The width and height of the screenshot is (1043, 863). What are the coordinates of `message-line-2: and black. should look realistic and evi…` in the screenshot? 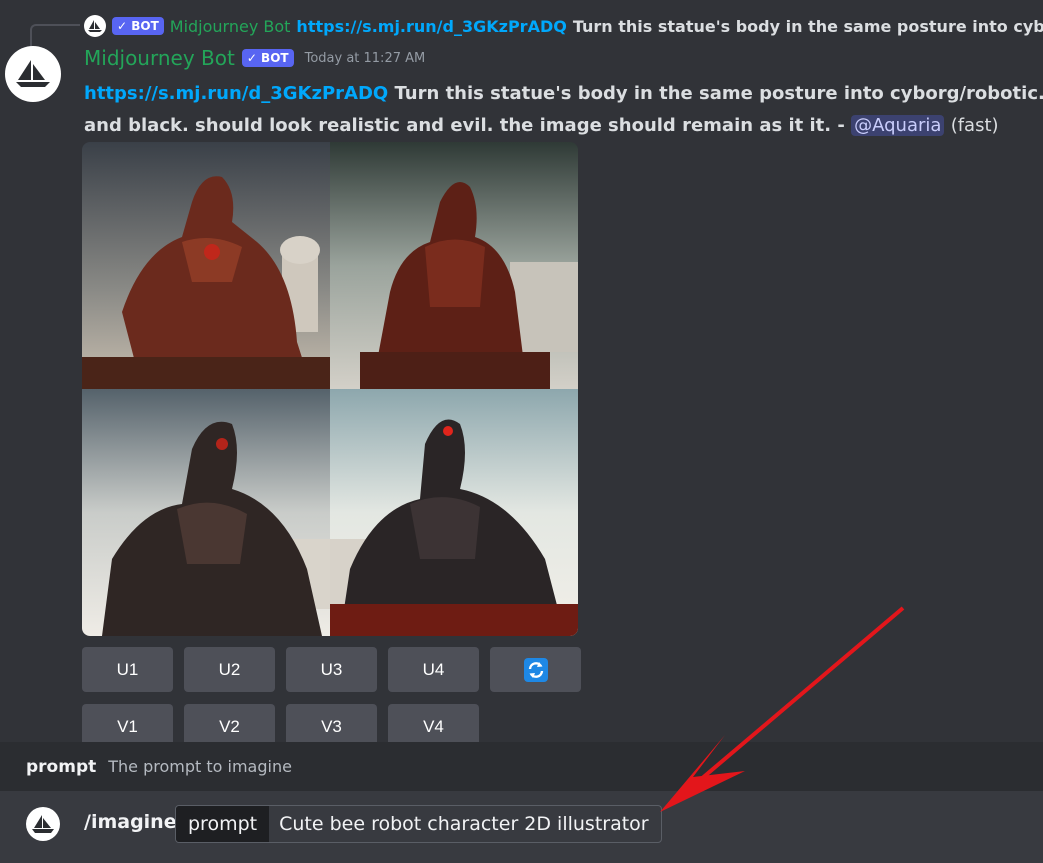 It's located at (563, 126).